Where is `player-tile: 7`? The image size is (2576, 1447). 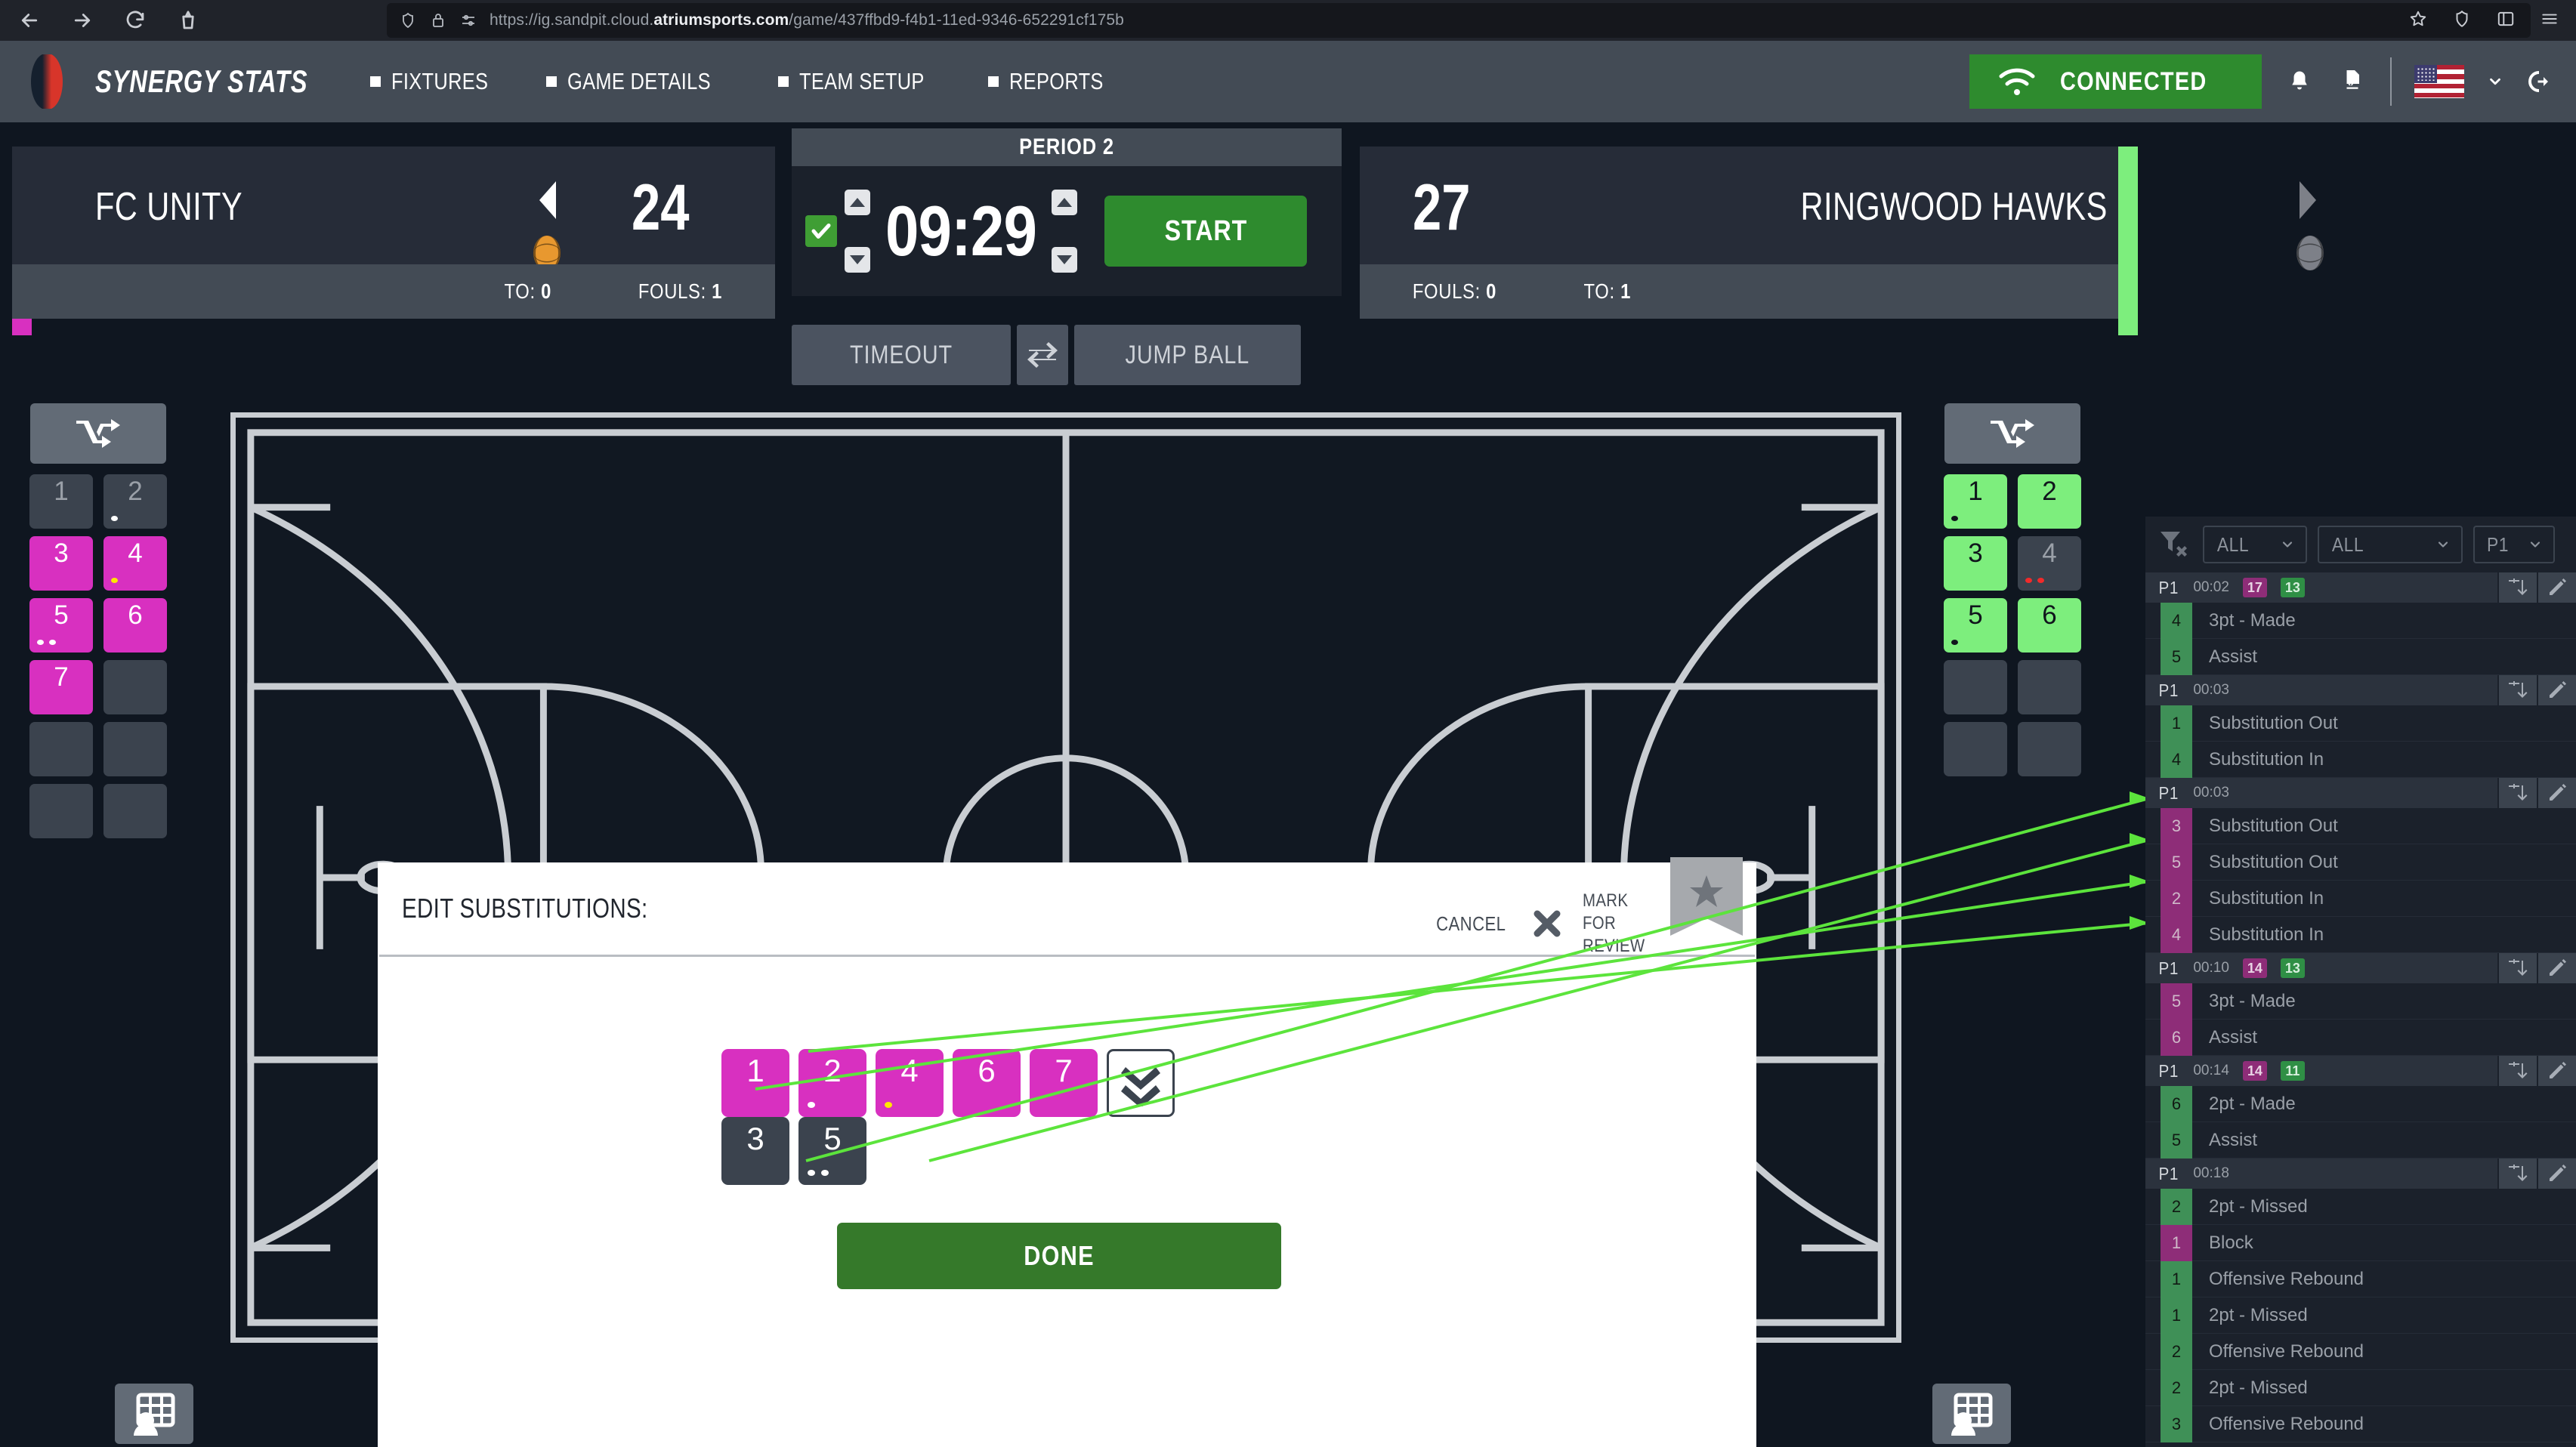 player-tile: 7 is located at coordinates (61, 687).